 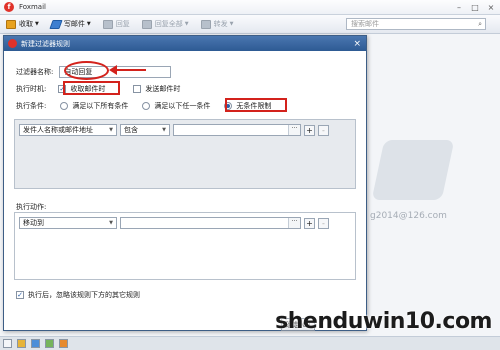 I want to click on reply-button: 回复, so click(x=116, y=24).